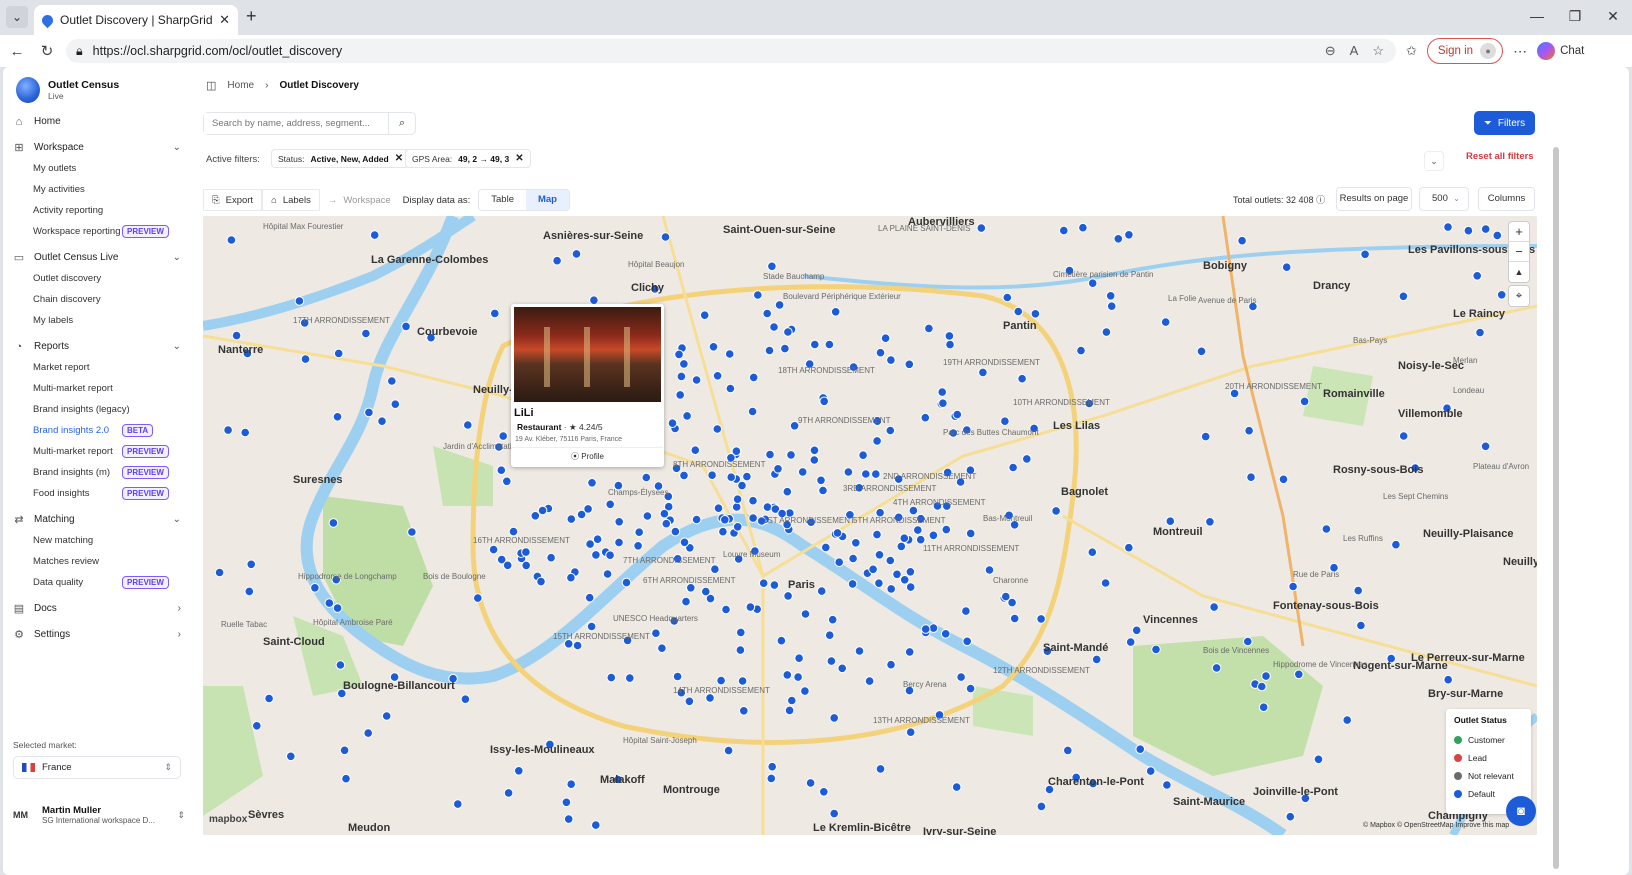  I want to click on remove-filter-icon: ✕, so click(399, 158).